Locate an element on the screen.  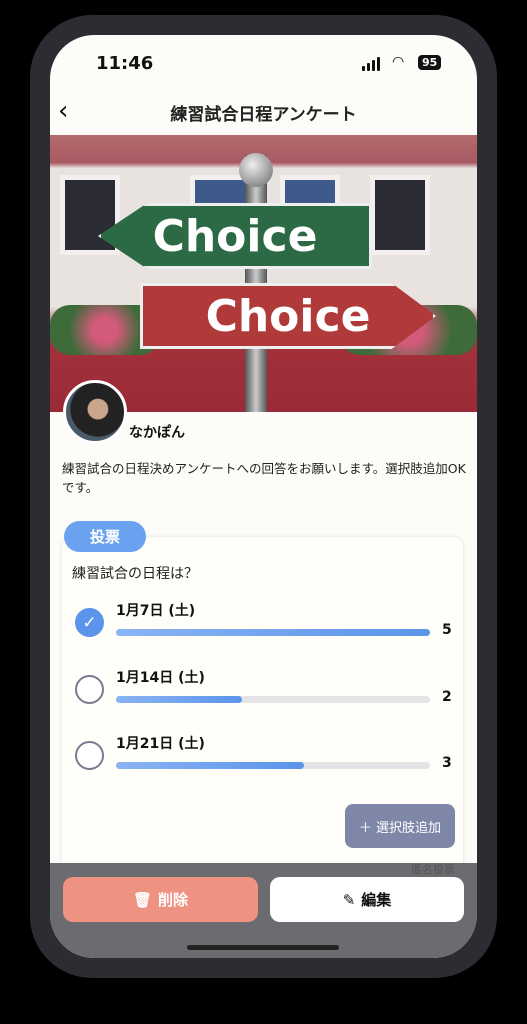
delete-button: 🗑 削除 is located at coordinates (160, 899).